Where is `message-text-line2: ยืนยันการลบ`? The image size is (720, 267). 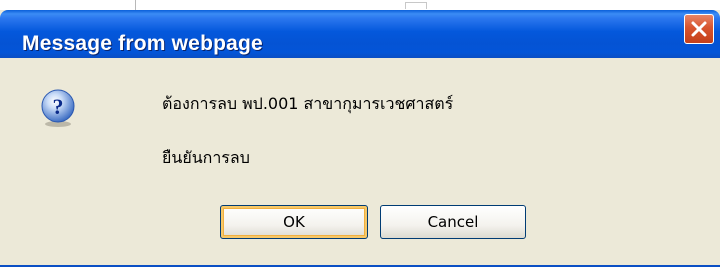 message-text-line2: ยืนยันการลบ is located at coordinates (206, 157).